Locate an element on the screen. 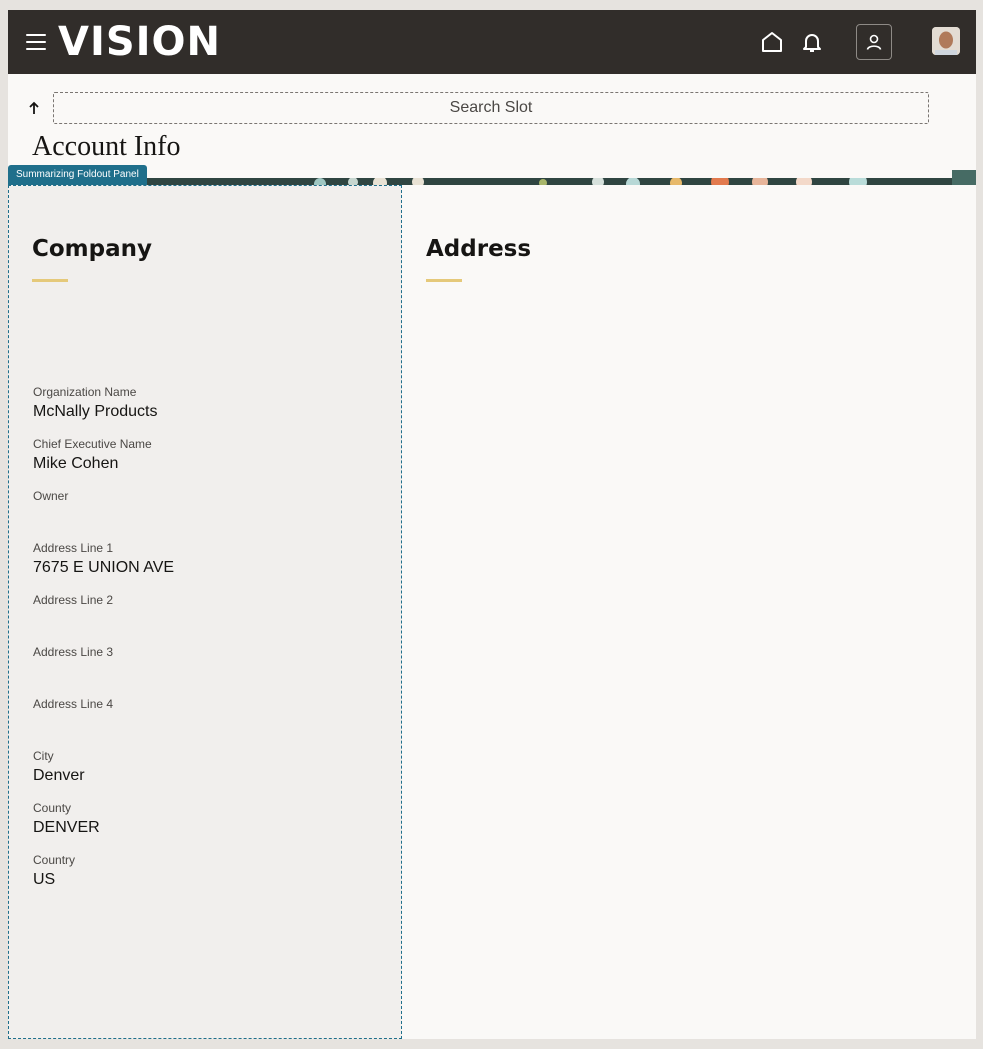 This screenshot has width=983, height=1049. search-slot: Search Slot is located at coordinates (491, 108).